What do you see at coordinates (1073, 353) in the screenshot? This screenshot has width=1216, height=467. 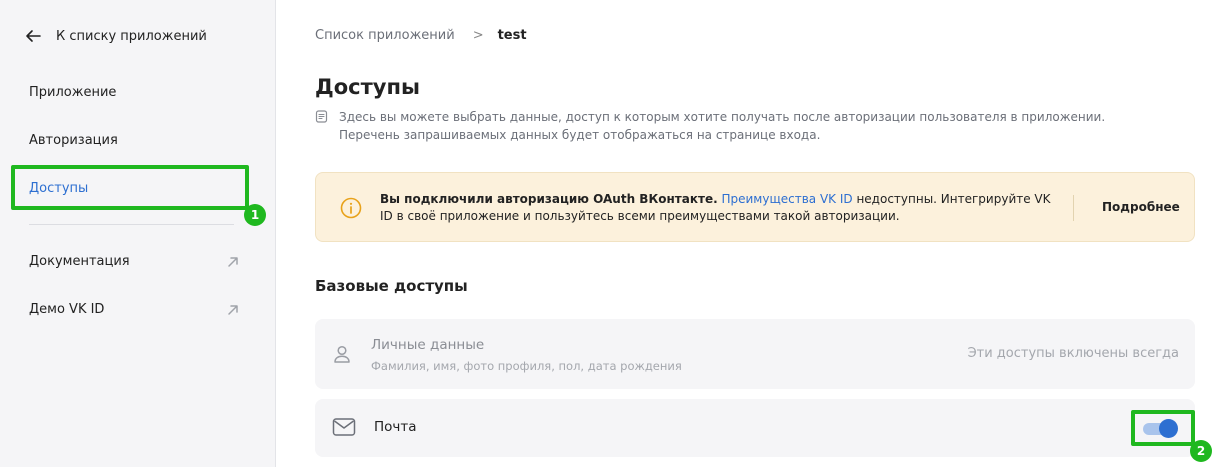 I see `always-enabled-note: Эти доступы включены всегда` at bounding box center [1073, 353].